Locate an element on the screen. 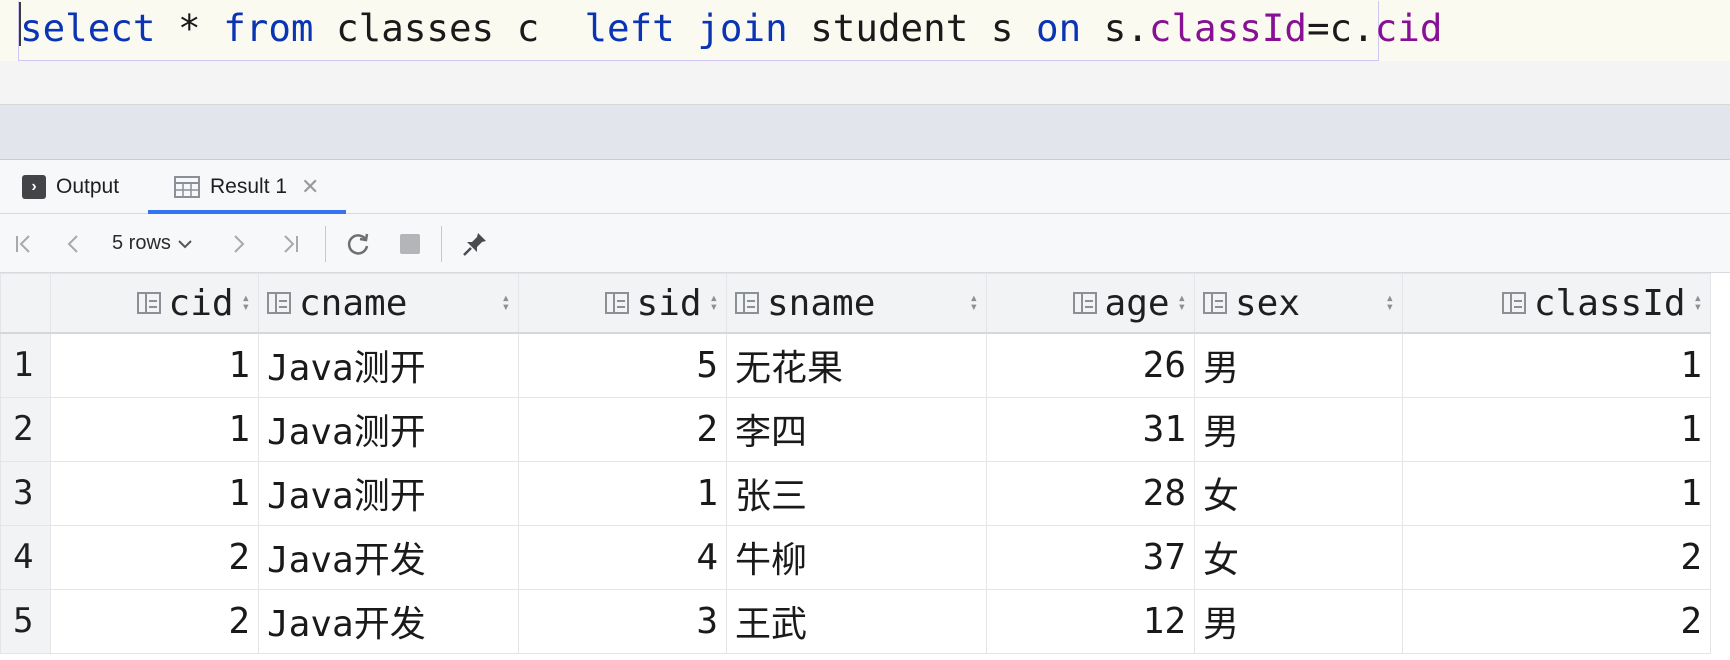 The width and height of the screenshot is (1730, 660). column-header-sid: sid ▴ ▾ is located at coordinates (622, 303).